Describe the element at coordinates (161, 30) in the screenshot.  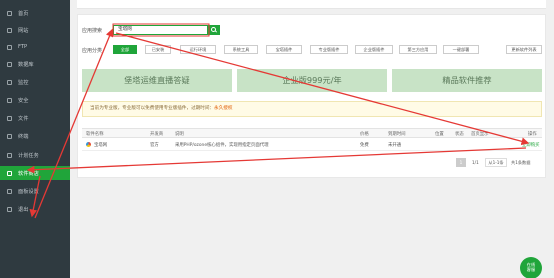
I see `highlight-search-box` at that location.